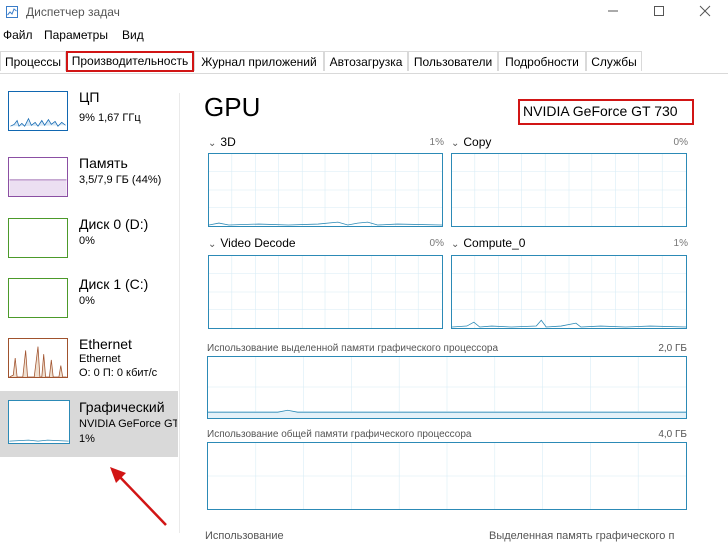  I want to click on page-title: GPU, so click(232, 107).